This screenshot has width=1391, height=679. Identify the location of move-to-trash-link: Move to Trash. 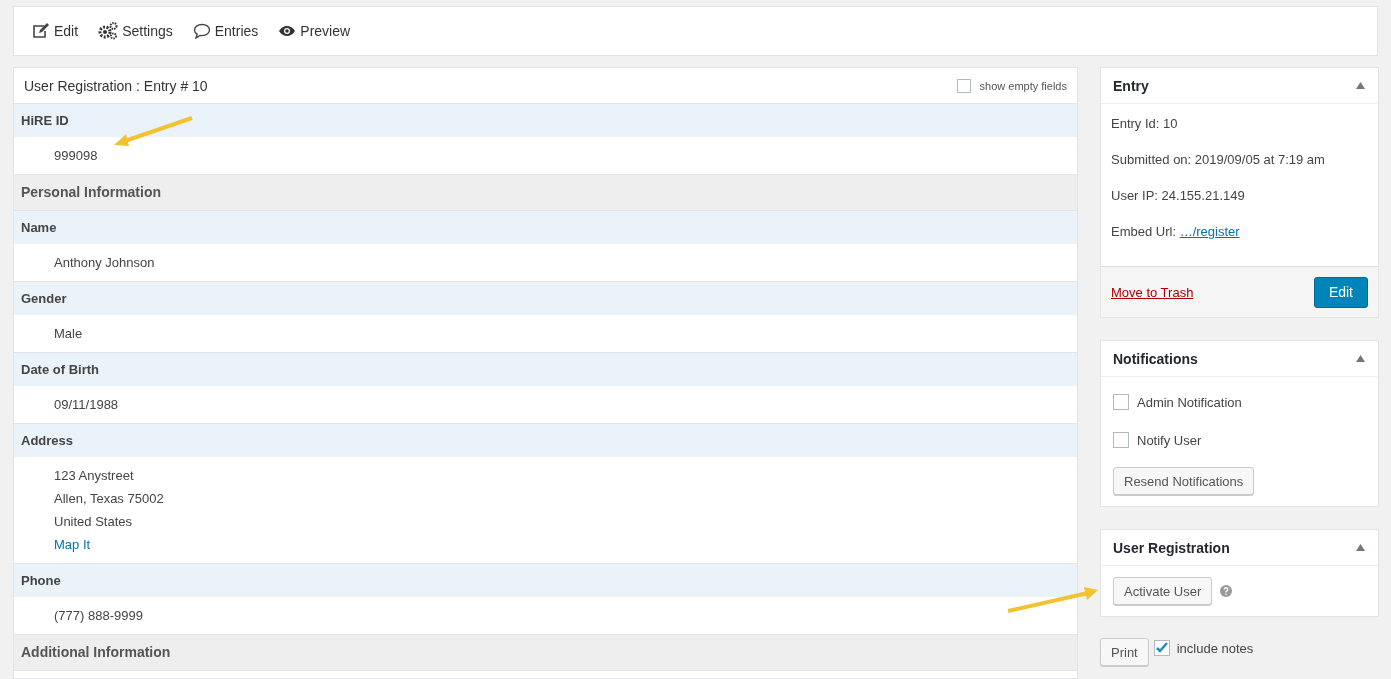
(1152, 292).